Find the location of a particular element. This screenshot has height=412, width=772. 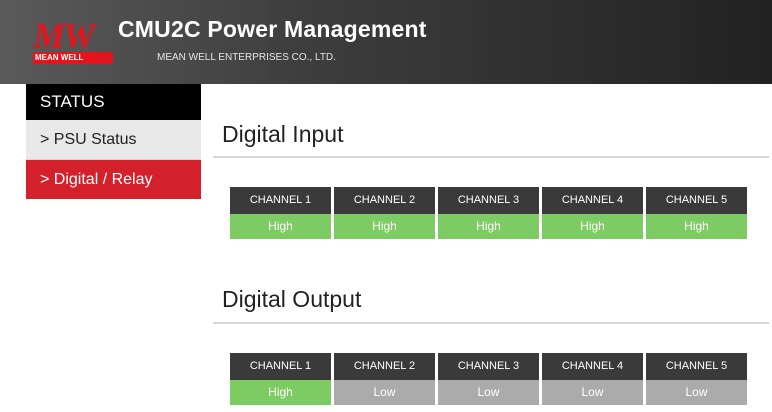

logo-band: MEAN WELL is located at coordinates (73, 58).